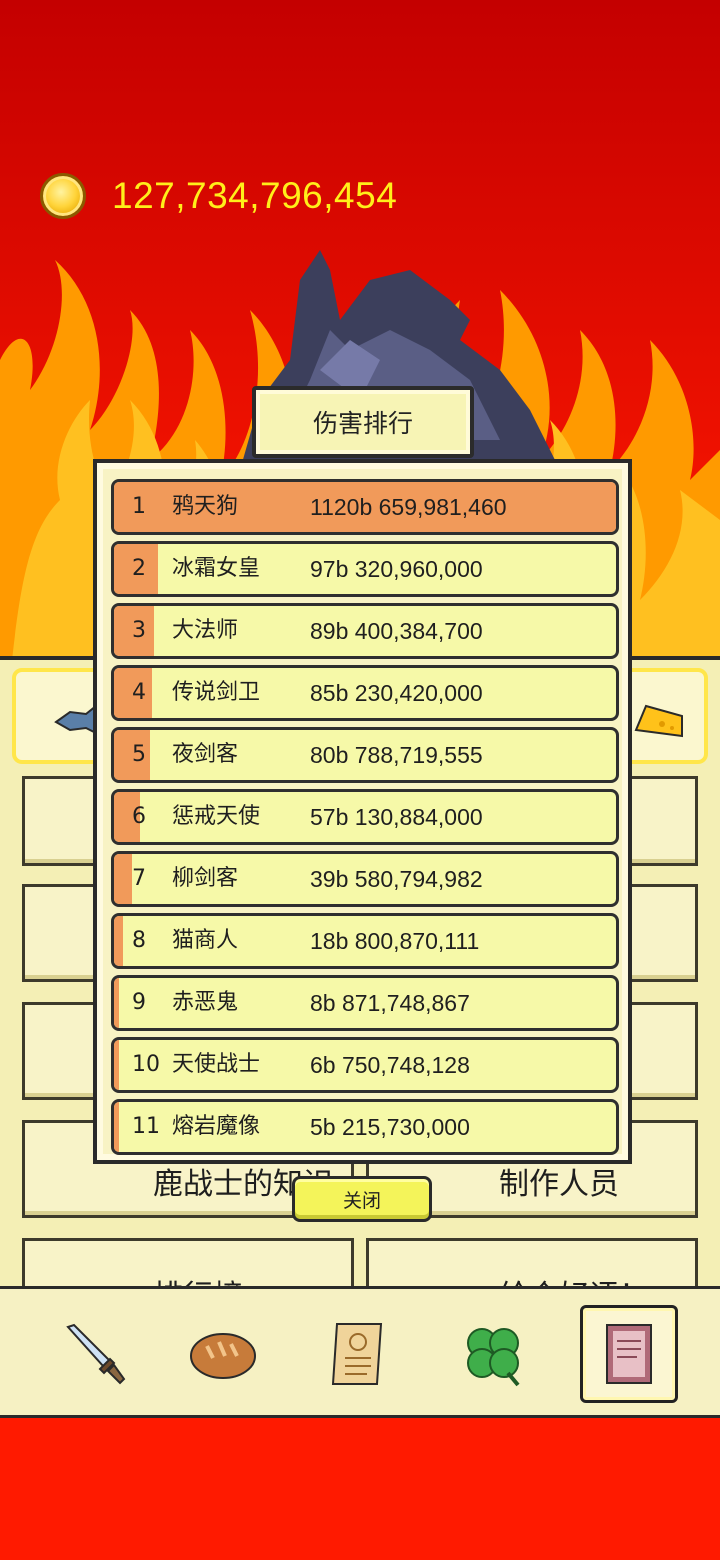 The width and height of the screenshot is (720, 1560). Describe the element at coordinates (205, 630) in the screenshot. I see `hero-name: 大法师` at that location.